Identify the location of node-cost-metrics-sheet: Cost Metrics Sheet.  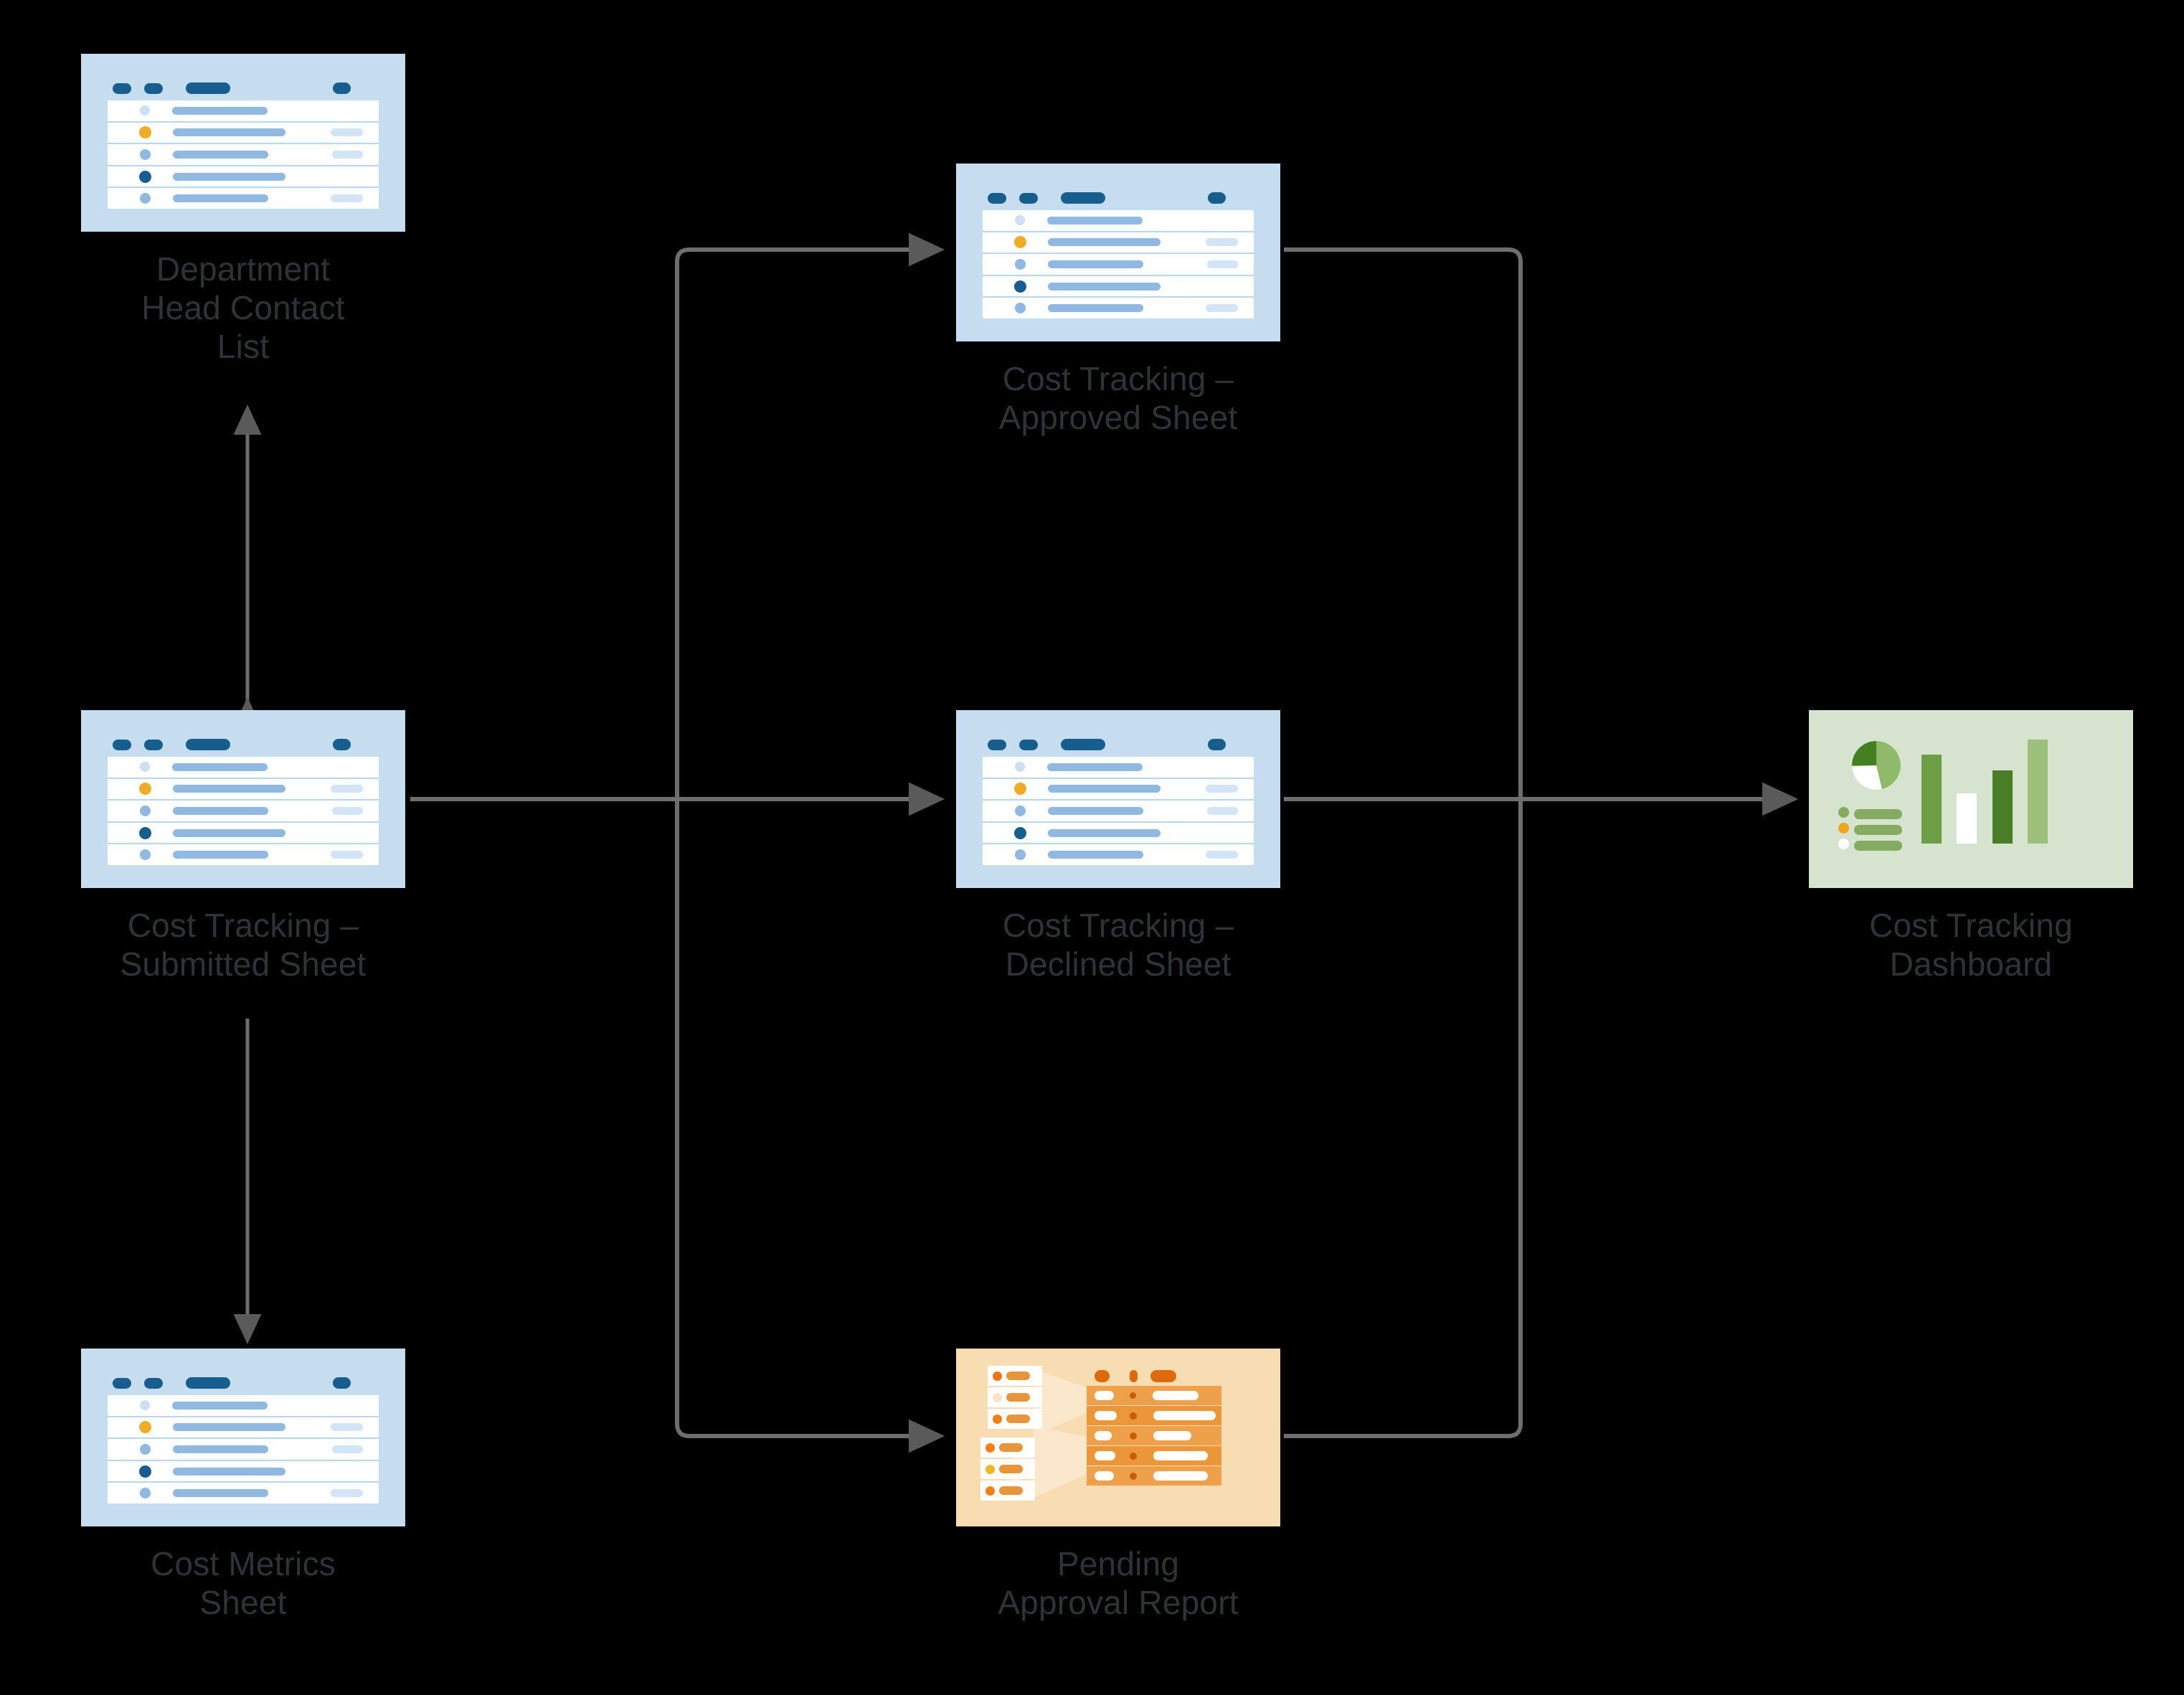
(243, 1486).